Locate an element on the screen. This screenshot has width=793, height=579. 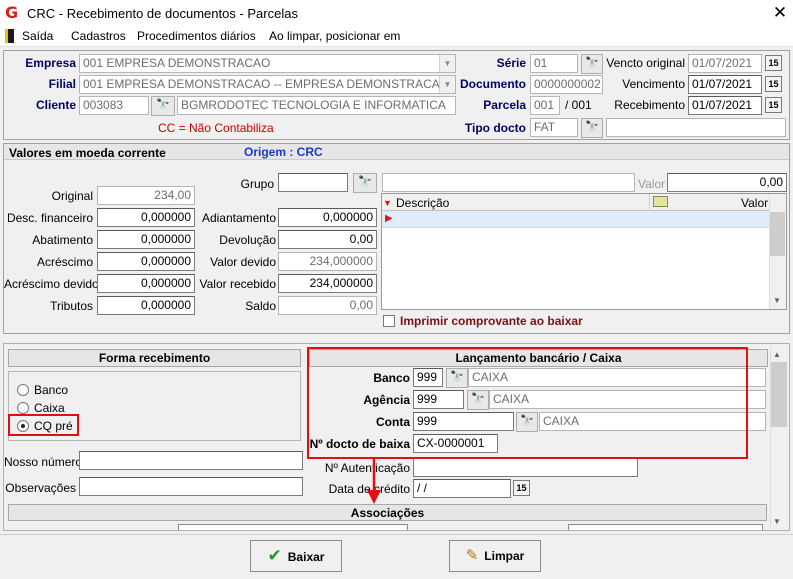
cliente-name-field: BGMRODOTEC TECNOLOGIA E INFORMATICA is located at coordinates (316, 105).